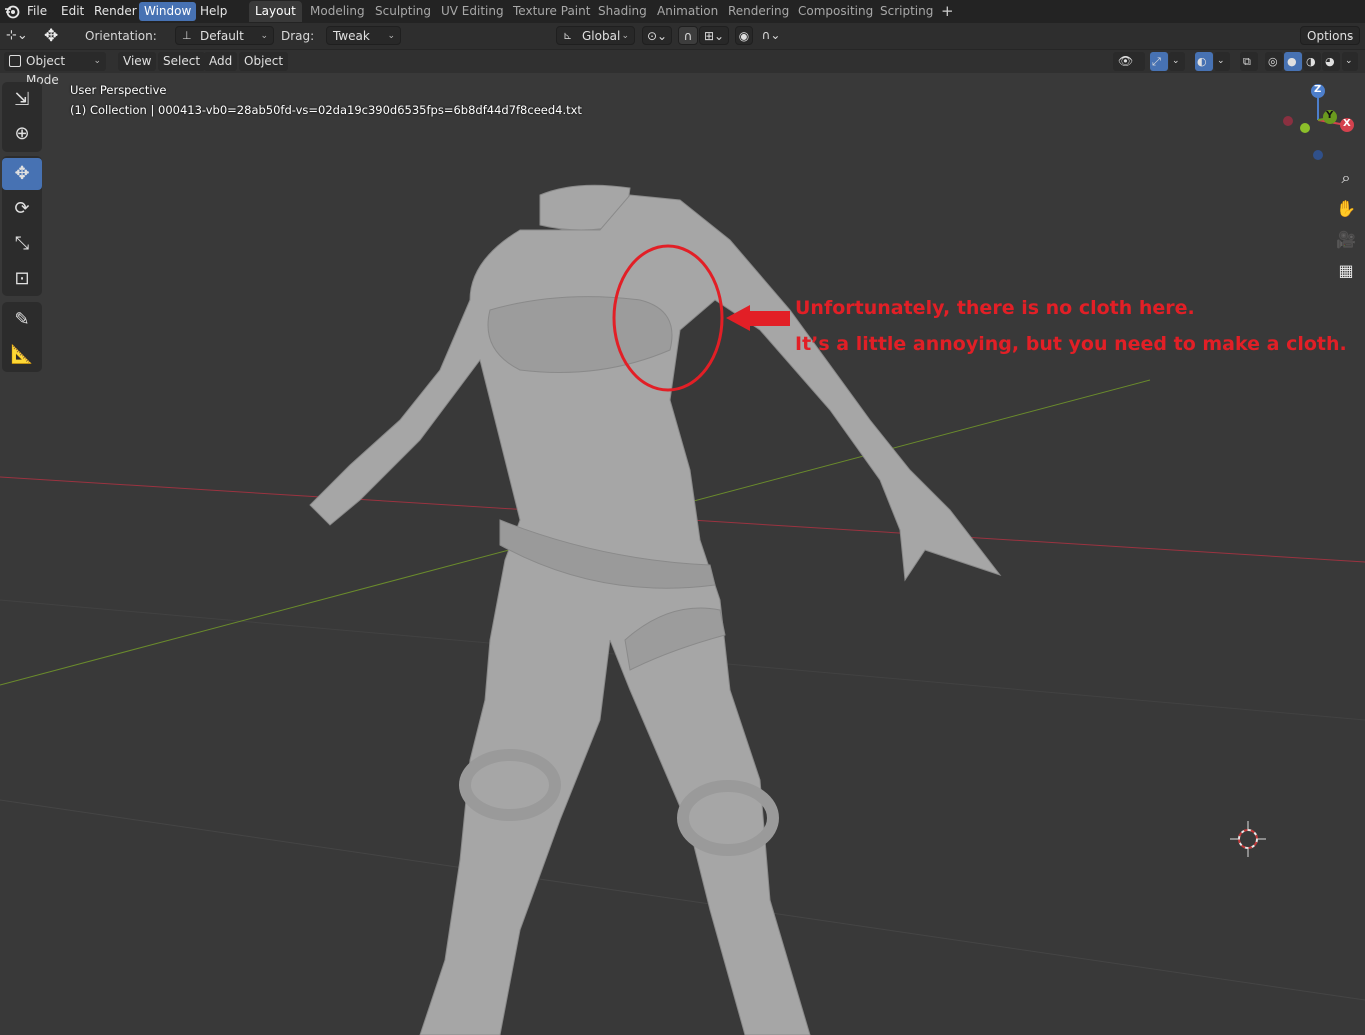  I want to click on snap-target-button: ⊞⌄, so click(714, 35).